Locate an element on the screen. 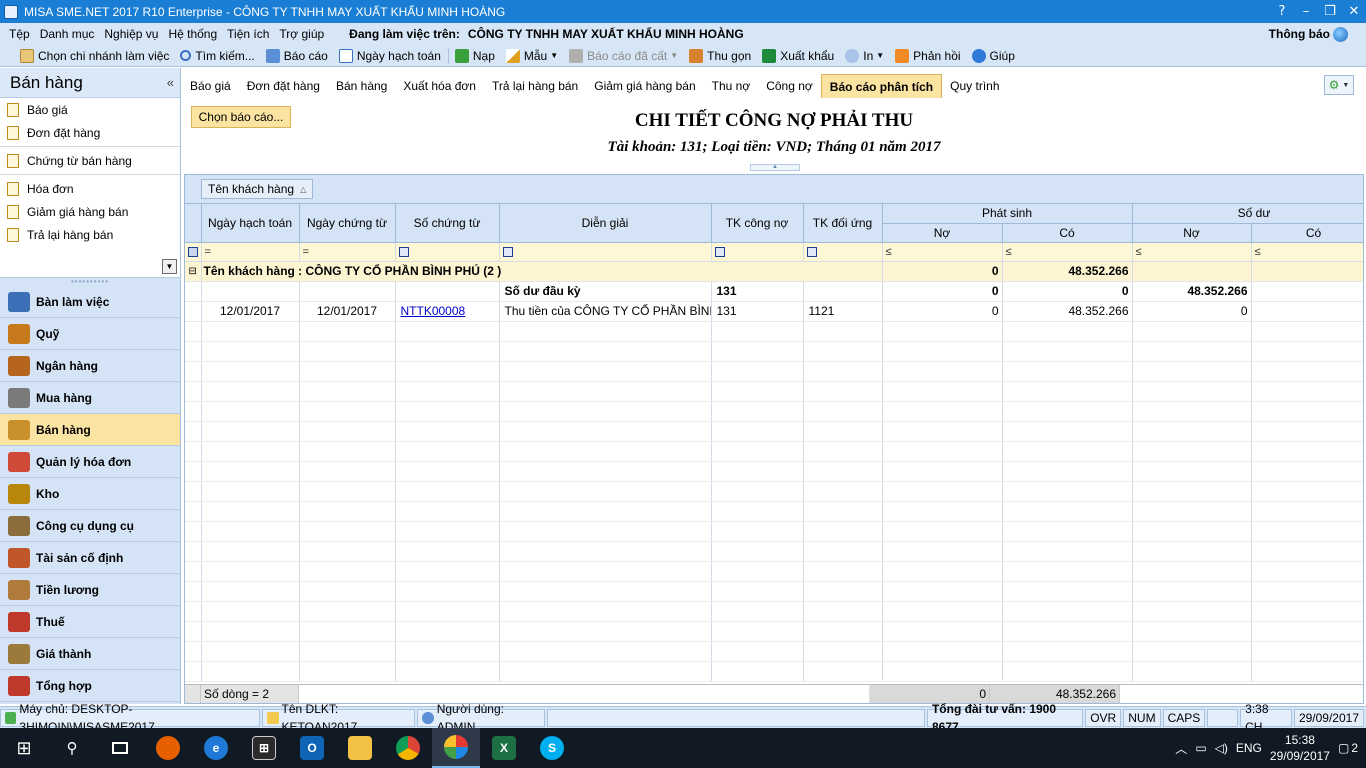  filter-debt-account is located at coordinates (757, 252).